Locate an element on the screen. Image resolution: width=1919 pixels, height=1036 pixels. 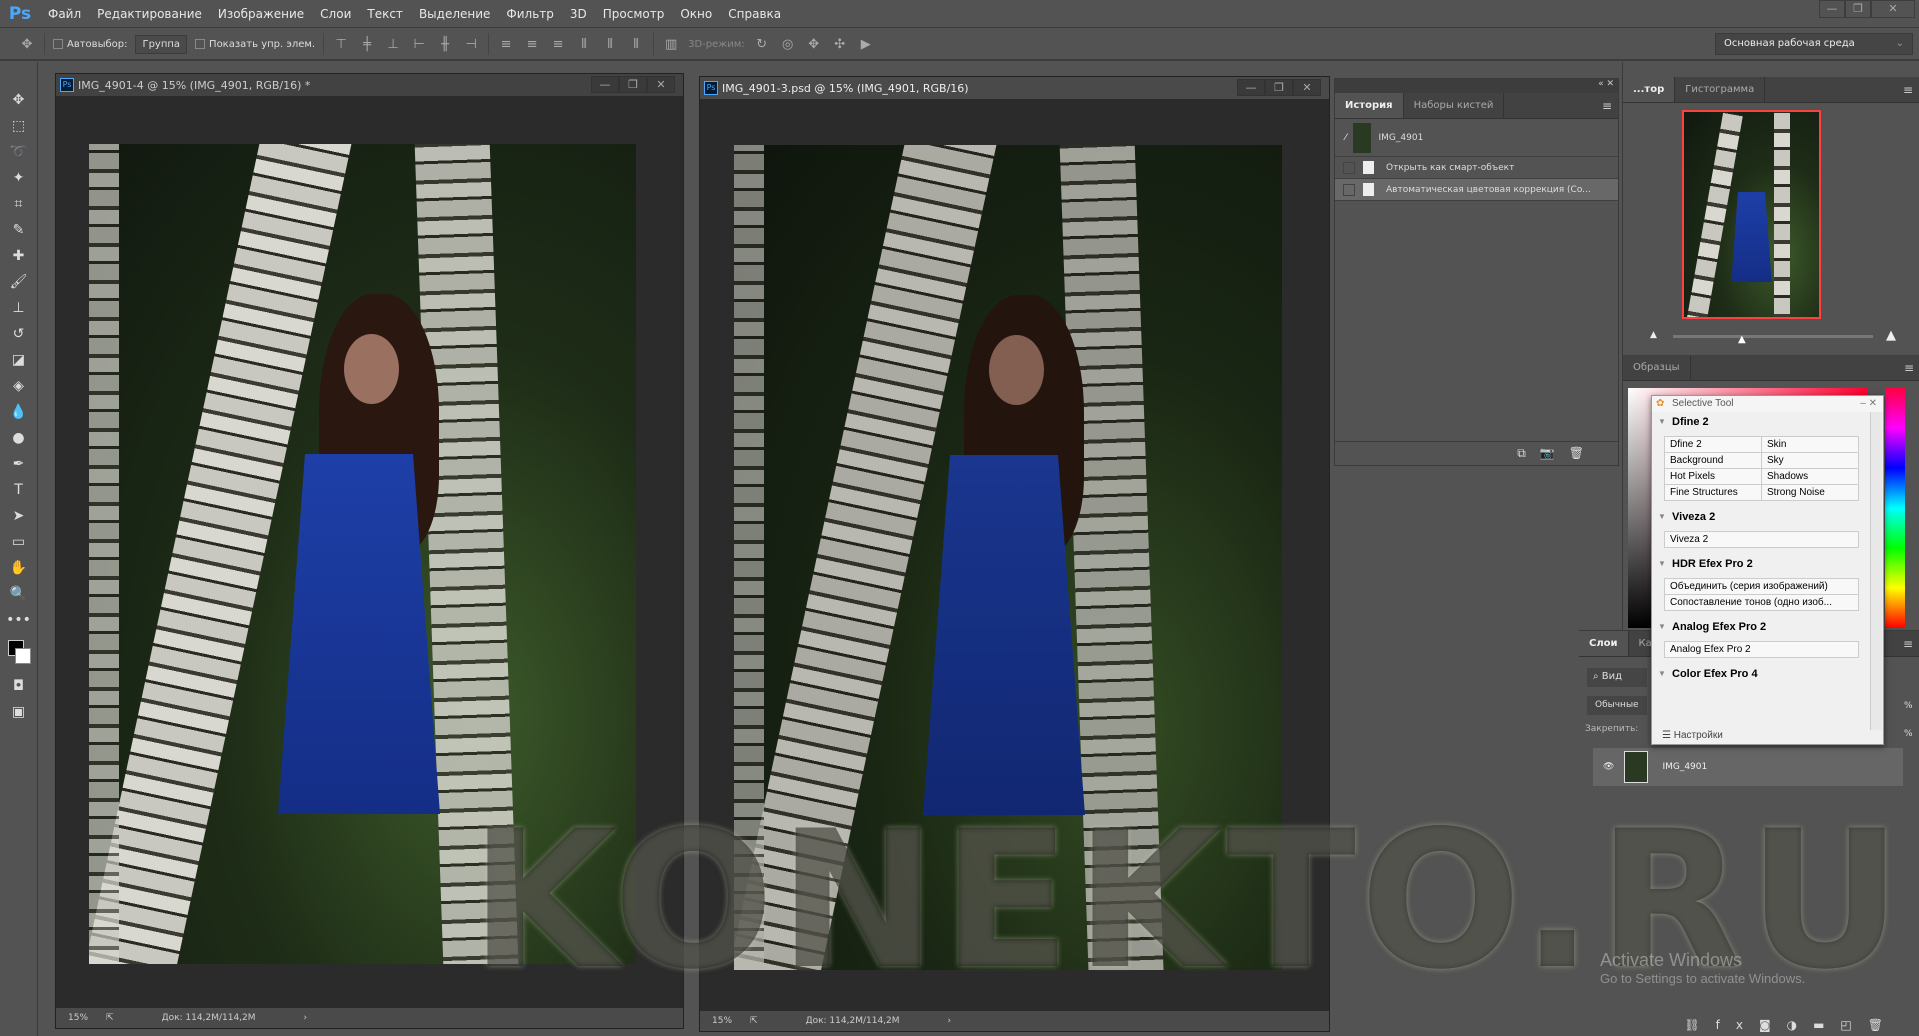
3d-scale-icon: ▶ is located at coordinates (866, 44).